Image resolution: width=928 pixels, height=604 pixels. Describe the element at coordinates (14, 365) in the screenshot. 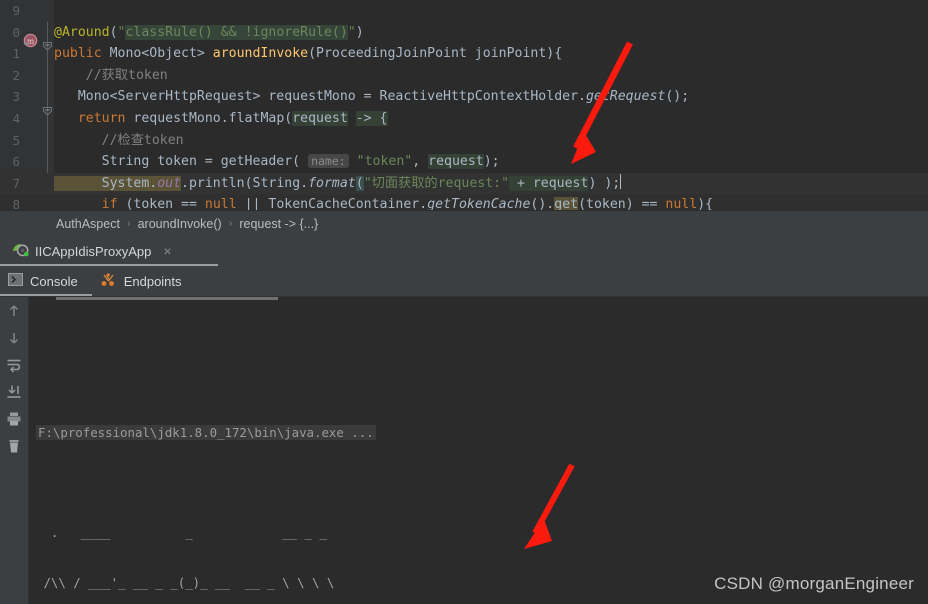

I see `soft-wrap-icon` at that location.